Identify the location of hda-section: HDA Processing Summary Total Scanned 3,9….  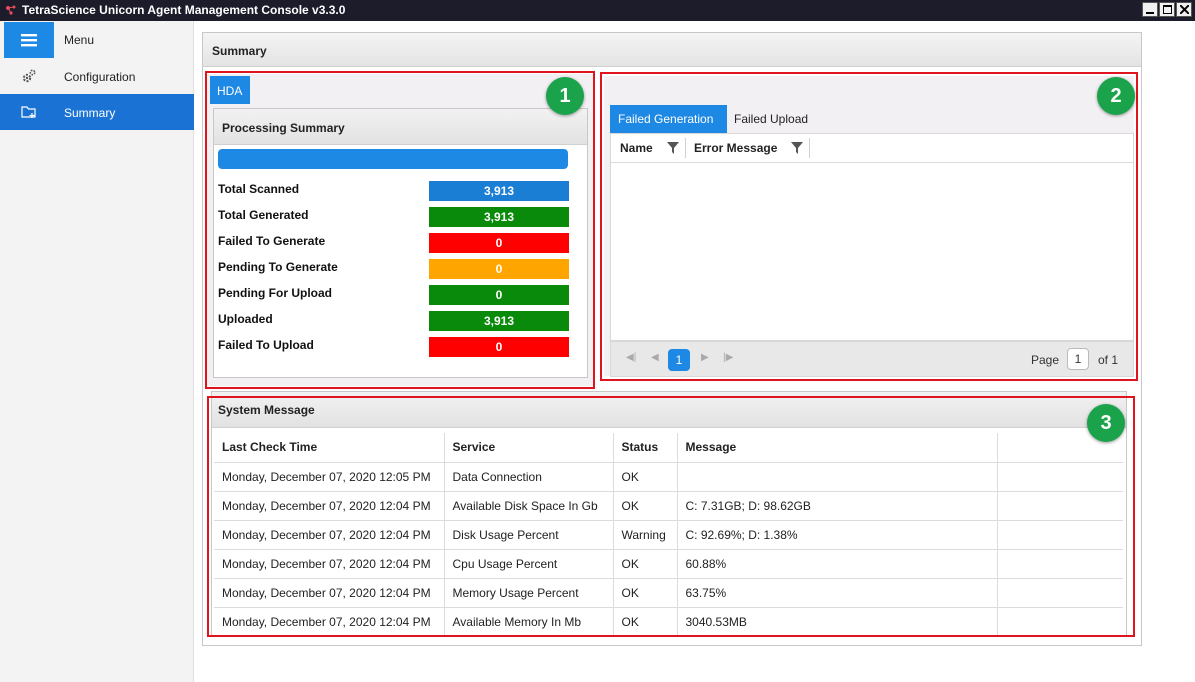
(400, 230).